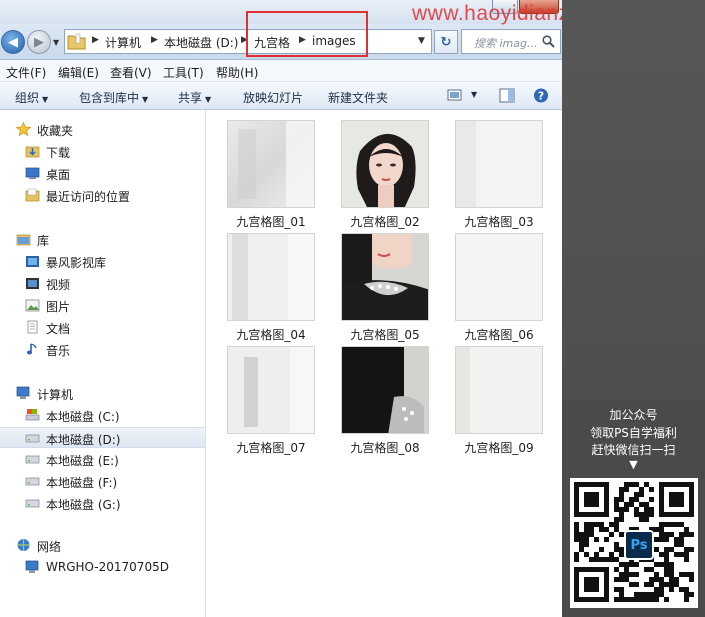 The width and height of the screenshot is (705, 617). What do you see at coordinates (474, 94) in the screenshot?
I see `view-options-chevron-icon: ▼` at bounding box center [474, 94].